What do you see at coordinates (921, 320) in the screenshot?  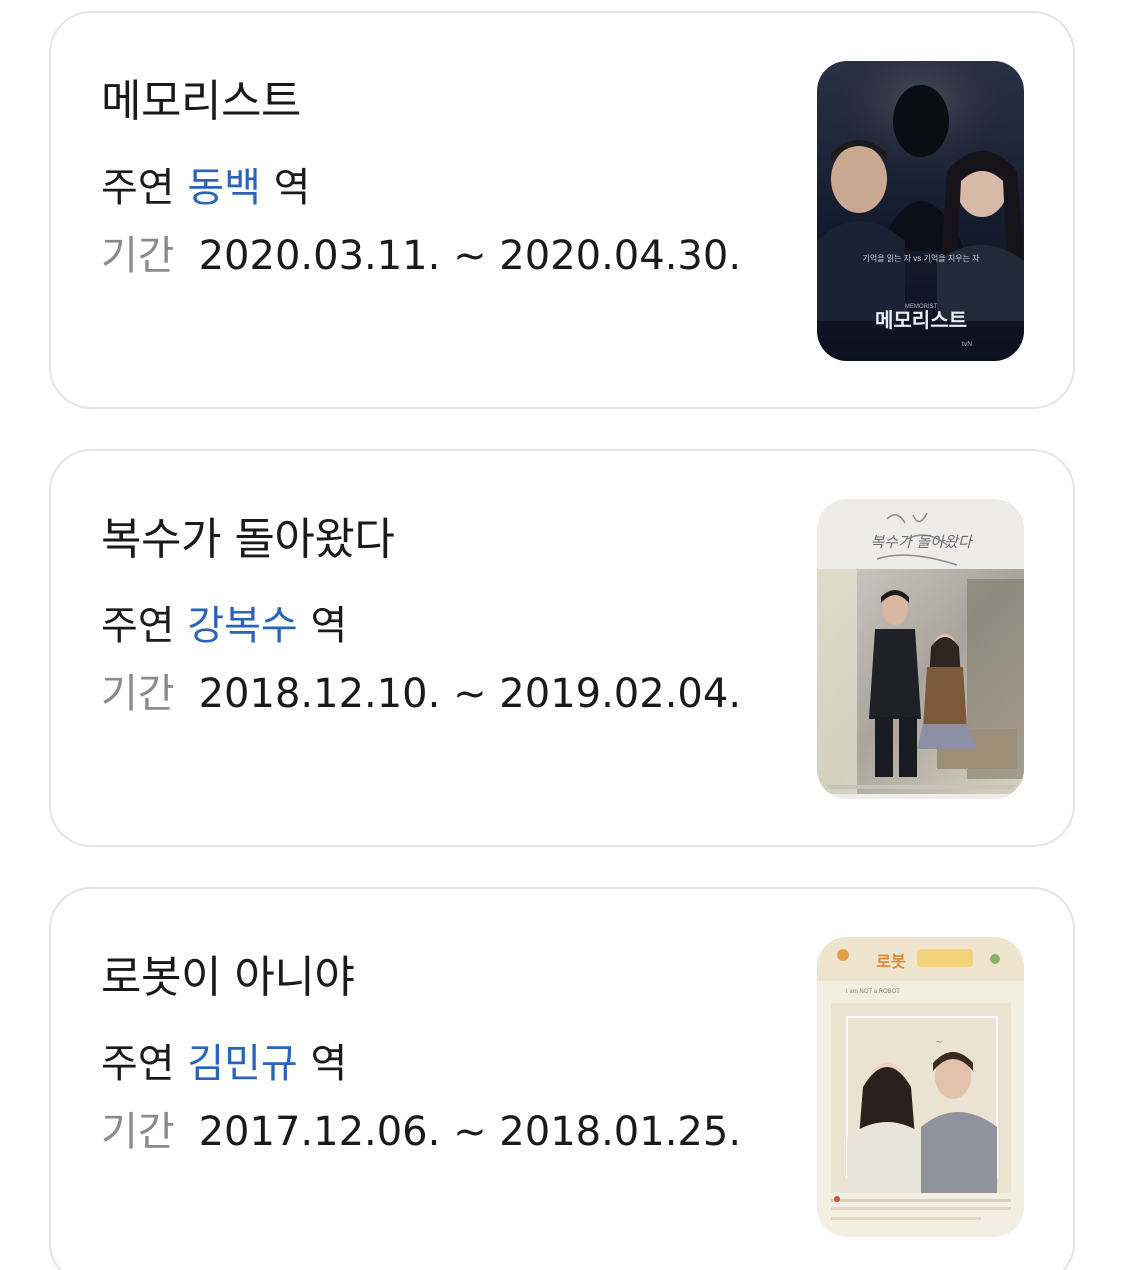 I see `poster-title: 메모리스트` at bounding box center [921, 320].